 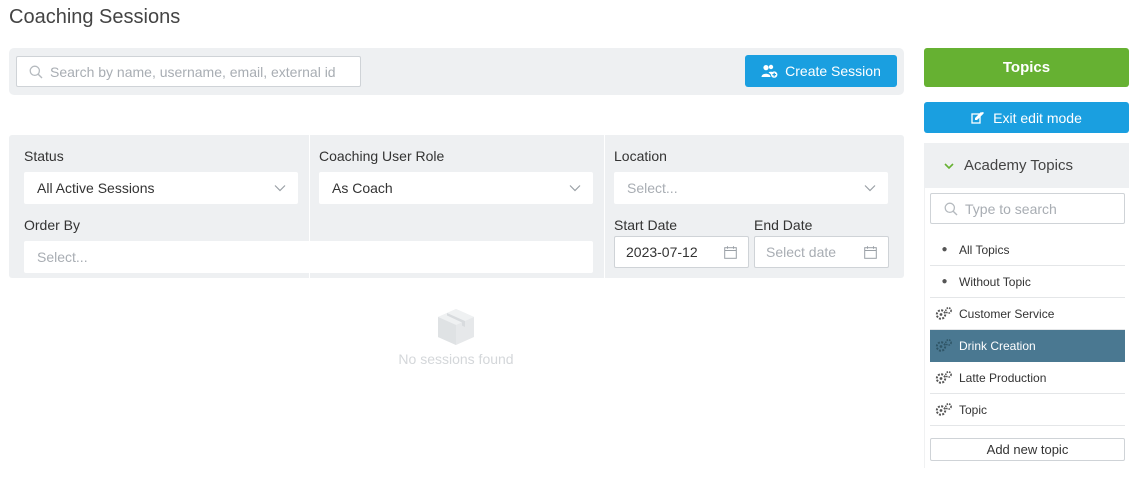 What do you see at coordinates (978, 118) in the screenshot?
I see `edit-icon` at bounding box center [978, 118].